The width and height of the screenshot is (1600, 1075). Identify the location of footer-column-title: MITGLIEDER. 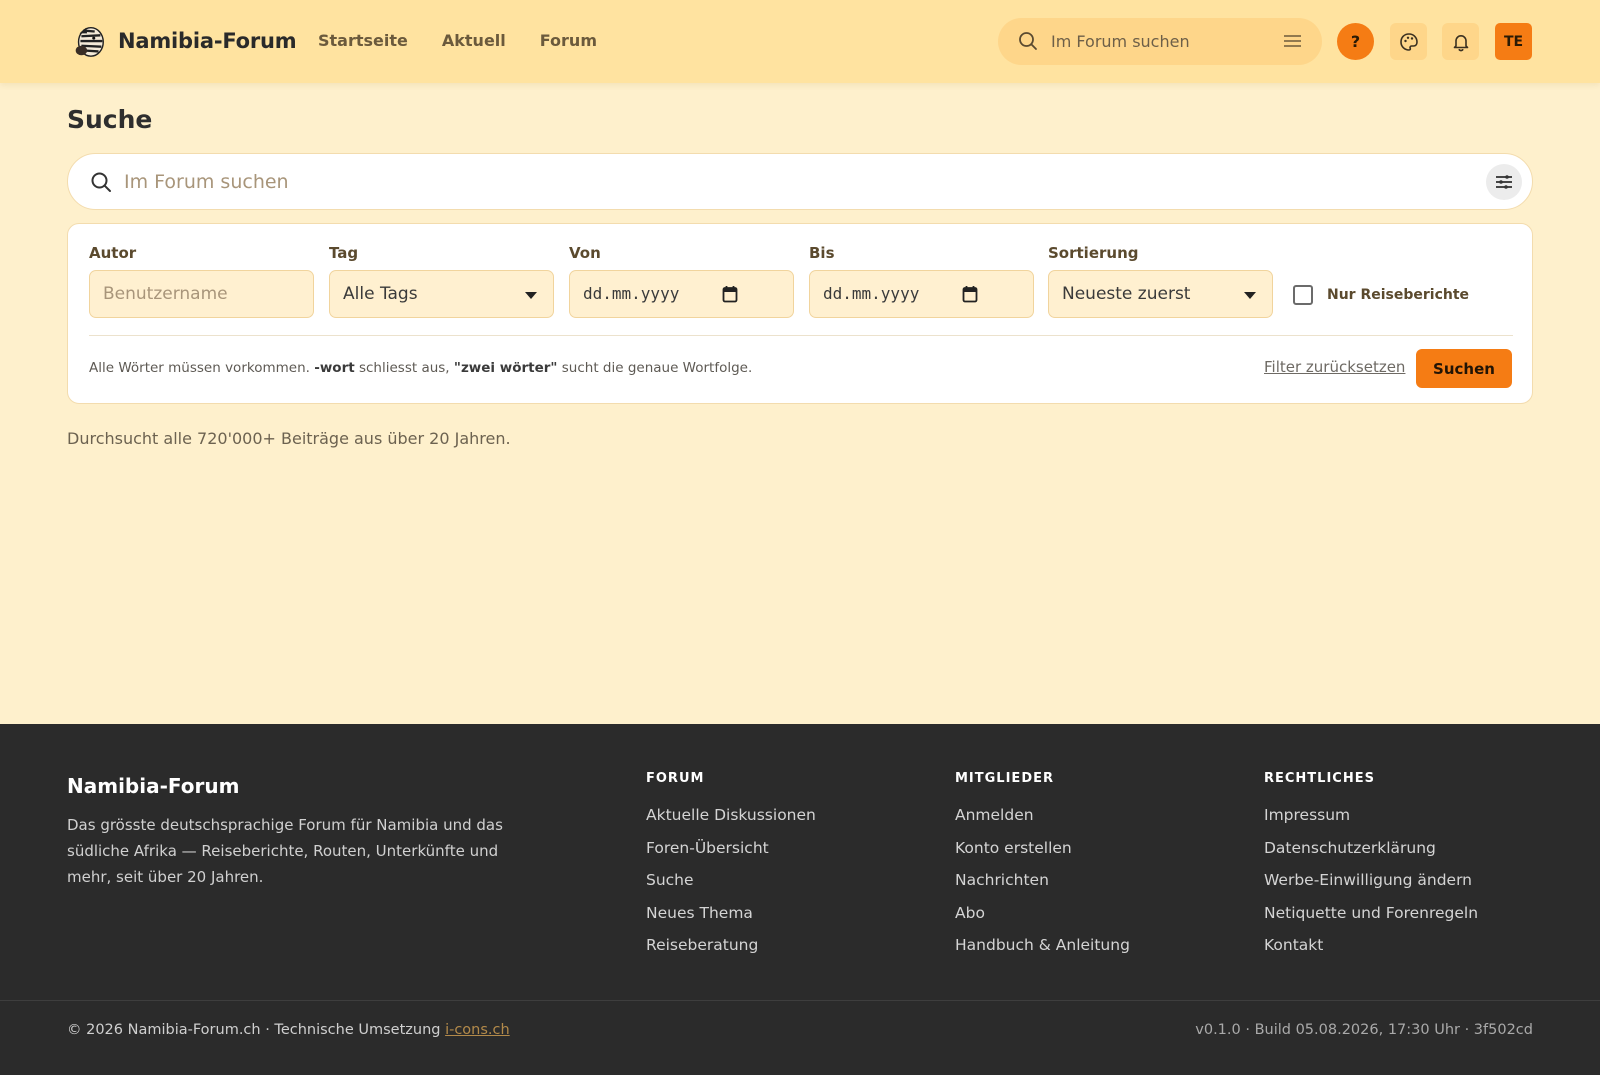
(1004, 778).